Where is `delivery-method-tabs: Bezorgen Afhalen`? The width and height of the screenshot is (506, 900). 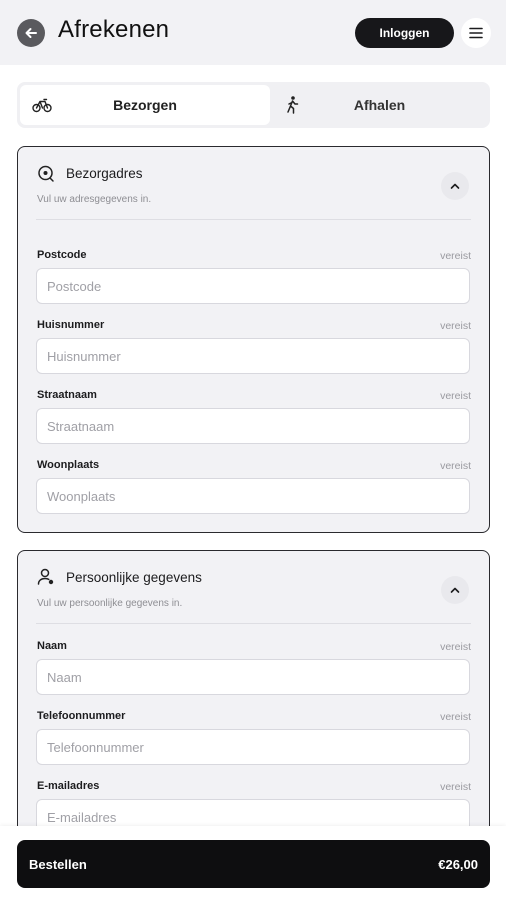
delivery-method-tabs: Bezorgen Afhalen is located at coordinates (253, 105).